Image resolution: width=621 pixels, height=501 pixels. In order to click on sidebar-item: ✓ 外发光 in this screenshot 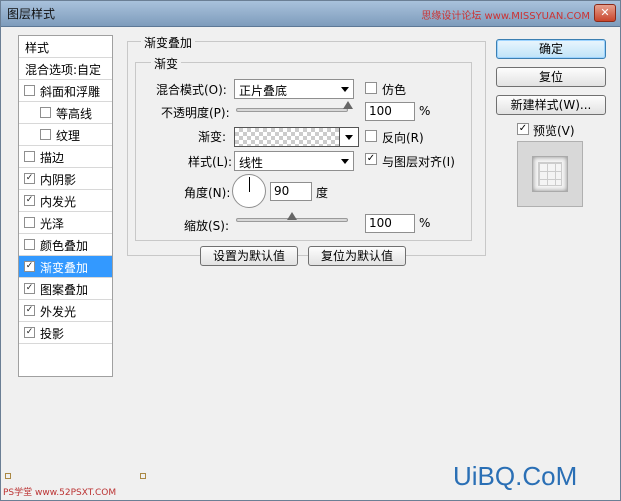, I will do `click(65, 311)`.